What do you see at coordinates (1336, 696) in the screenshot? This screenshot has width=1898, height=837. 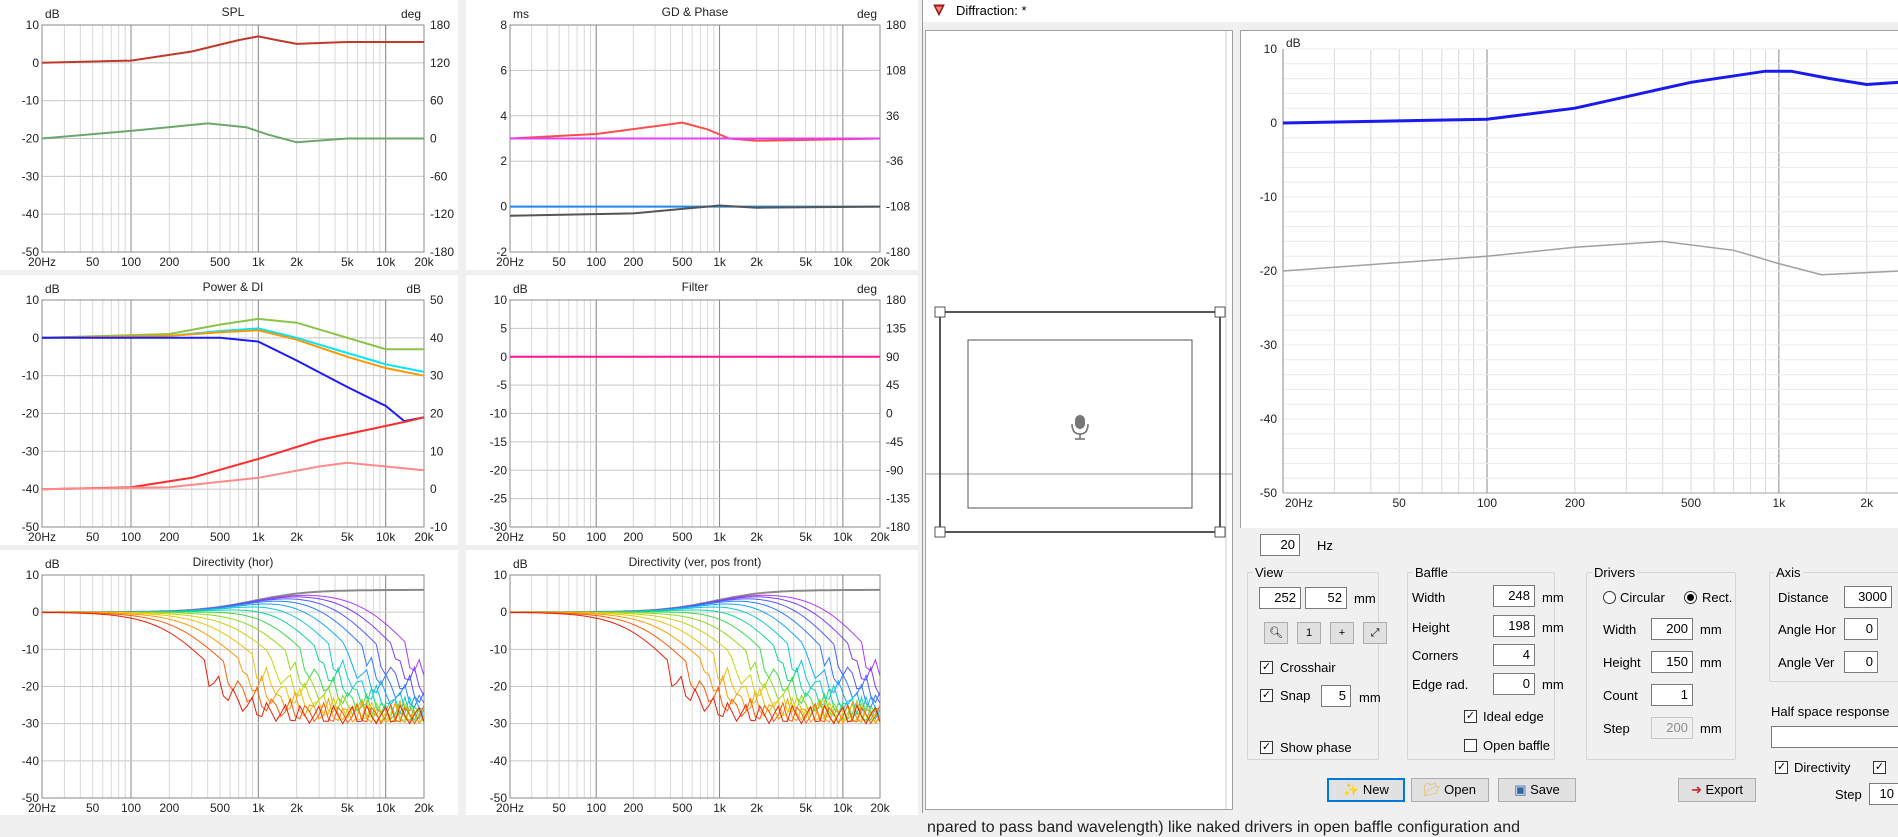 I see `snap-input: 5` at bounding box center [1336, 696].